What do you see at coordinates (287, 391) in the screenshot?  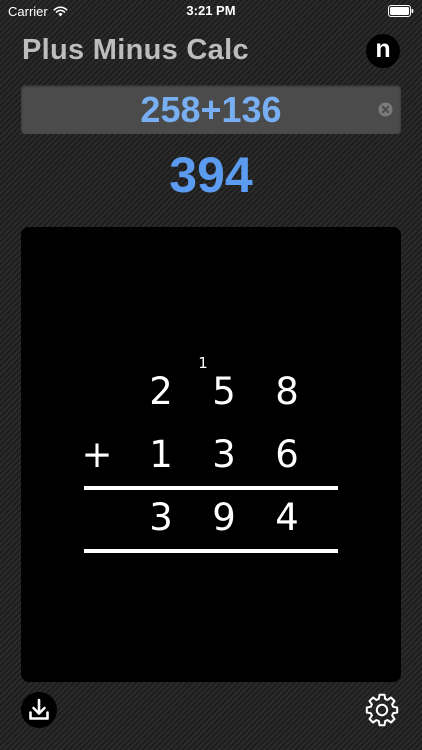 I see `operand1-digit-ones: 8` at bounding box center [287, 391].